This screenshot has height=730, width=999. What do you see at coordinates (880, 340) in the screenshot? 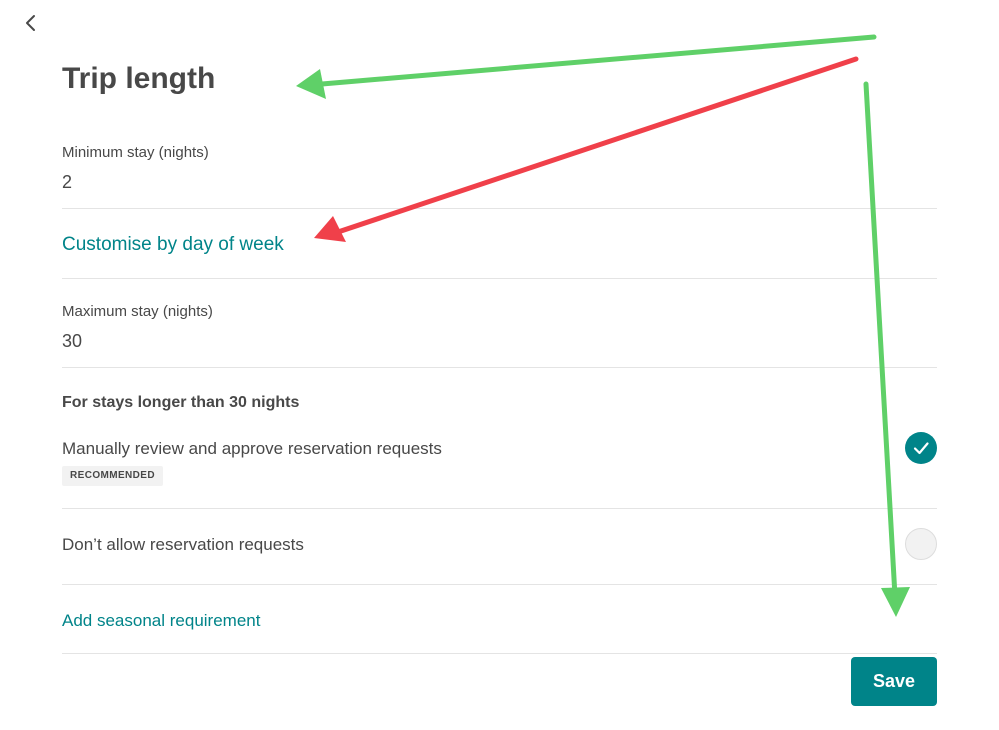
I see `green-arrow-to-save` at bounding box center [880, 340].